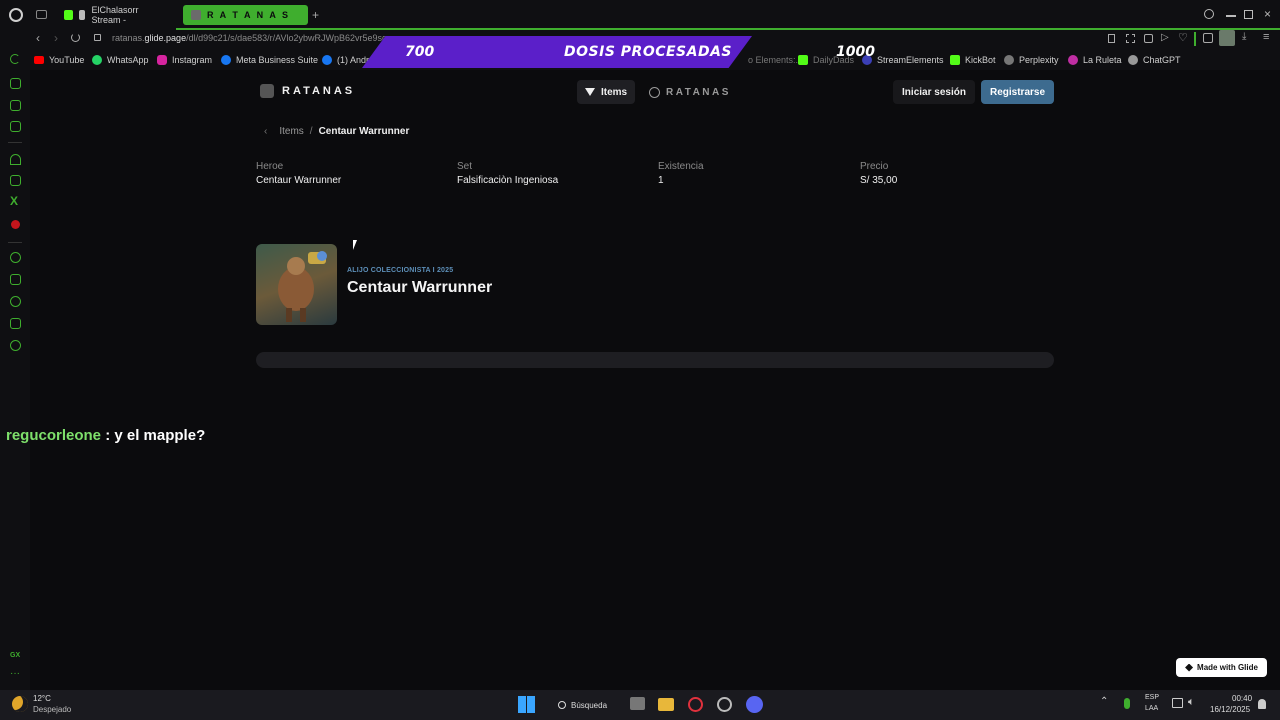 The image size is (1280, 720). Describe the element at coordinates (15, 673) in the screenshot. I see `sidebar-more-icon: ···` at that location.